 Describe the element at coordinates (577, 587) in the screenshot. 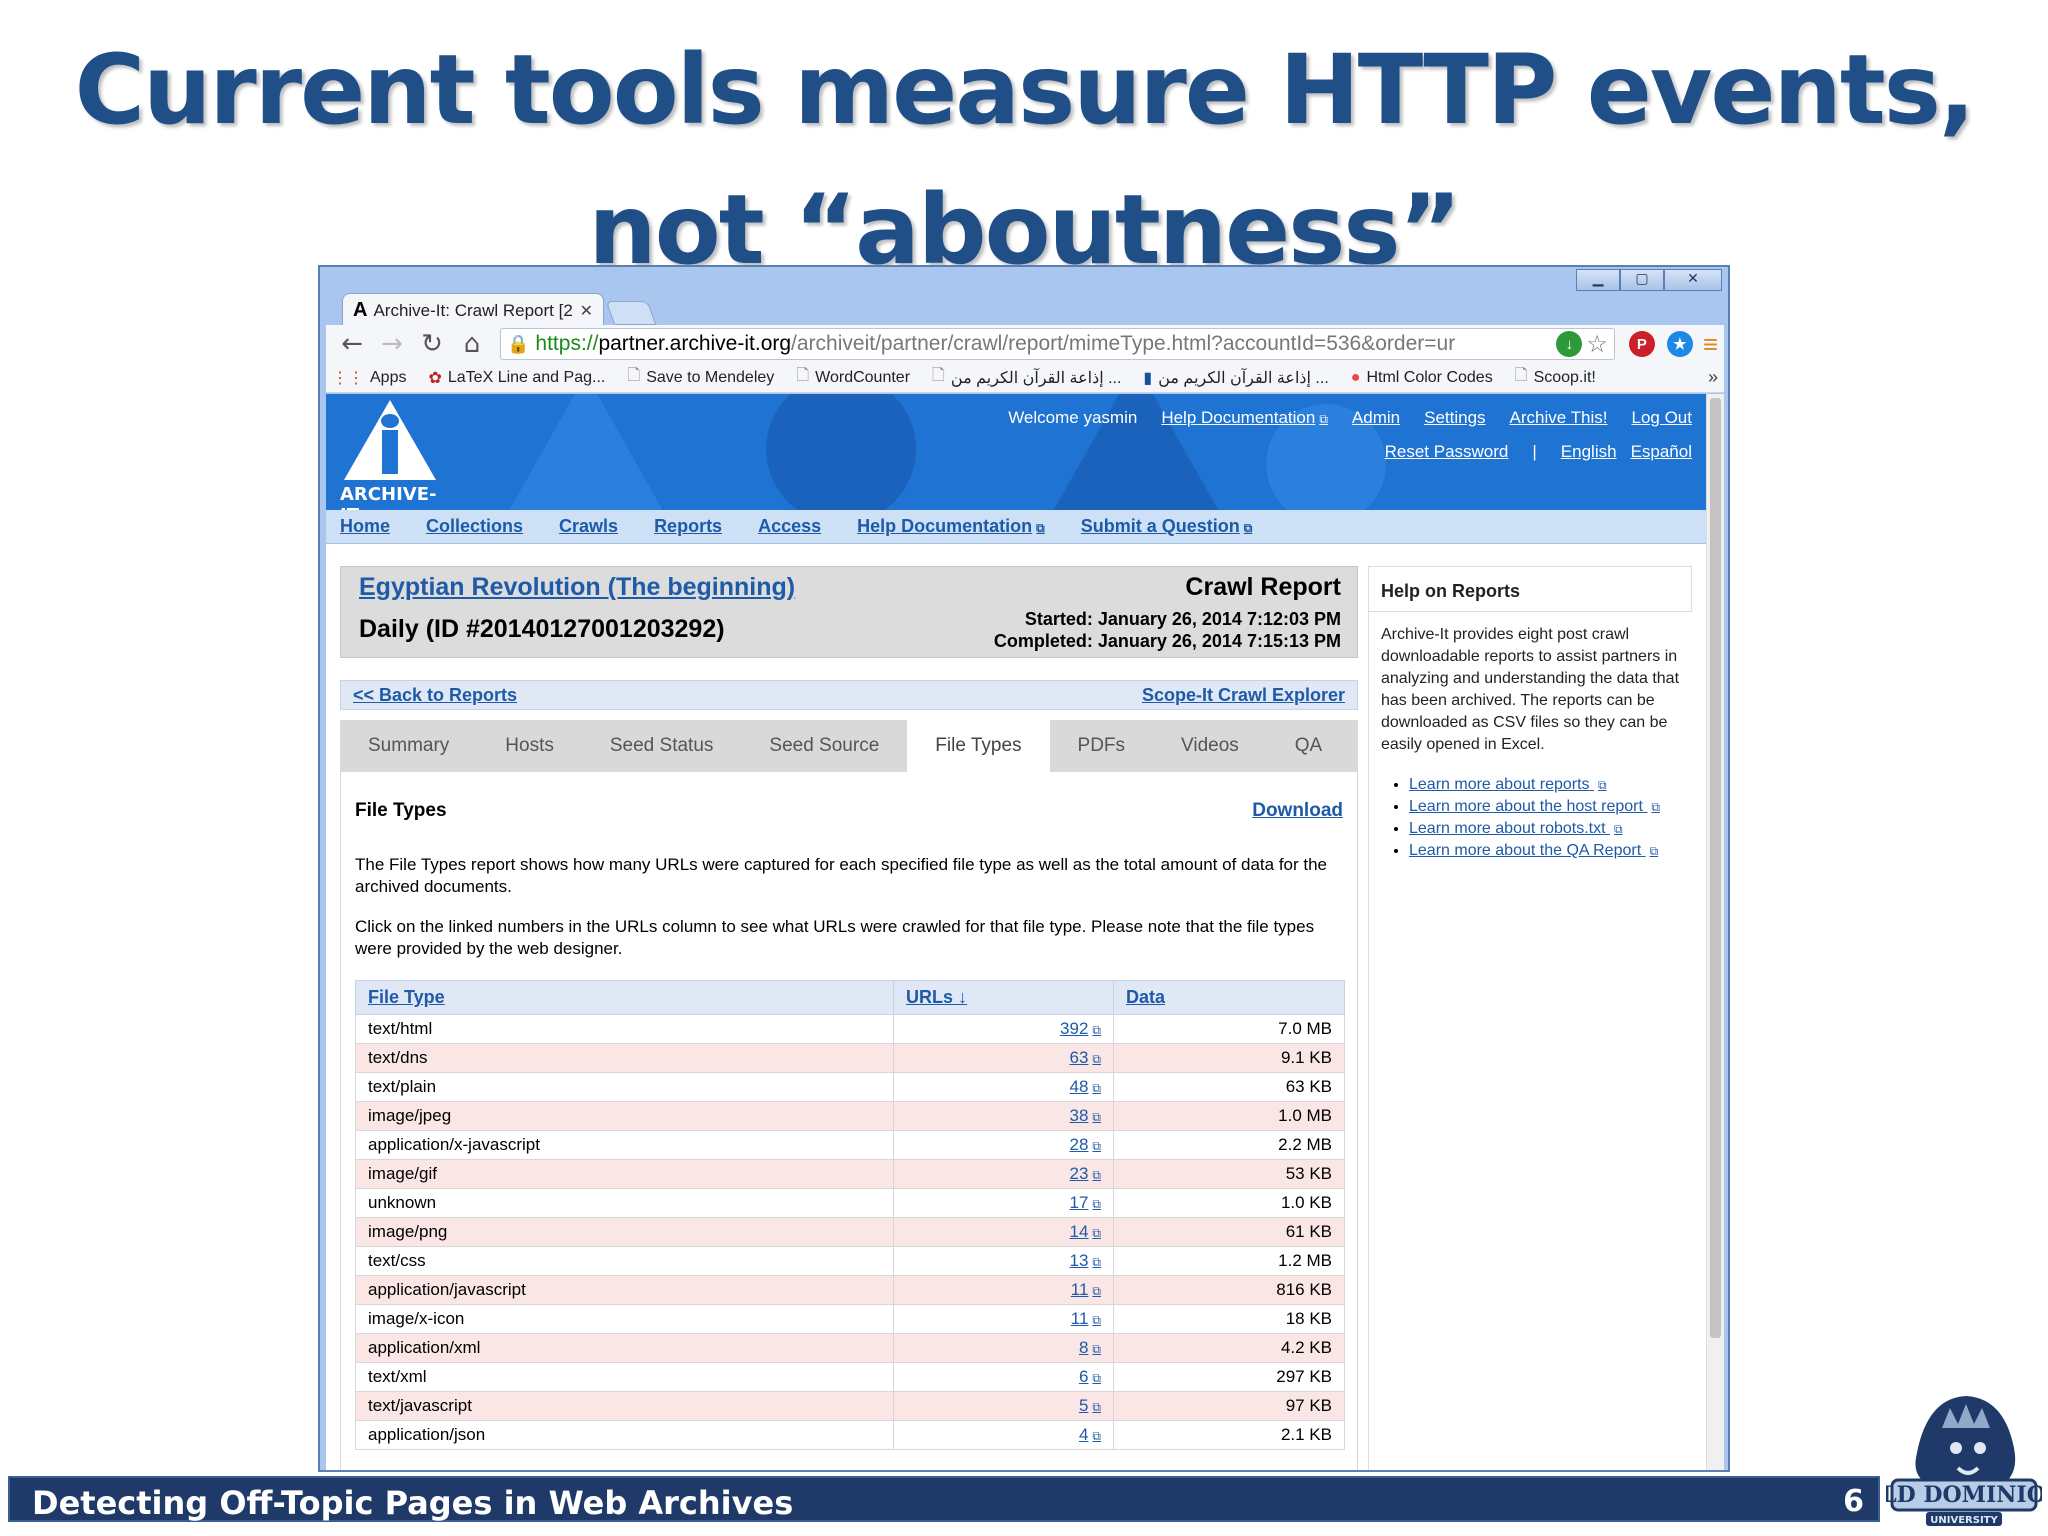

I see `collection-link: Egyptian Revolution (The beginning)` at that location.